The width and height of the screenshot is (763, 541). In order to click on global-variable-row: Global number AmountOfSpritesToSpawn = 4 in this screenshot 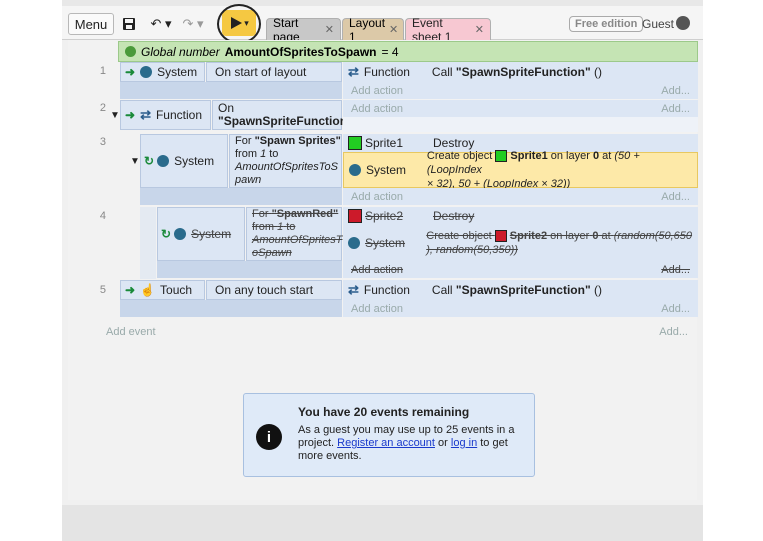, I will do `click(408, 51)`.